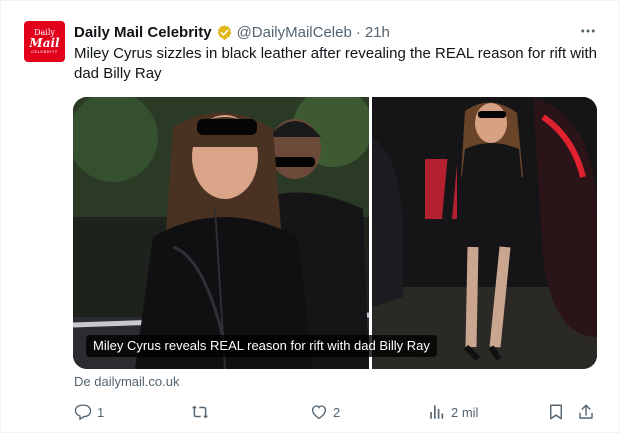 This screenshot has width=620, height=433. I want to click on retweet-button, so click(202, 412).